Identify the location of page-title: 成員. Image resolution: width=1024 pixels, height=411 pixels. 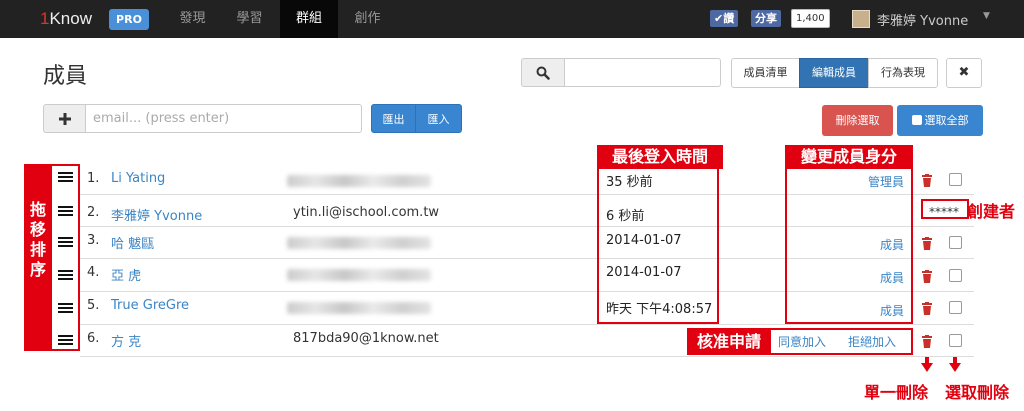
(65, 76).